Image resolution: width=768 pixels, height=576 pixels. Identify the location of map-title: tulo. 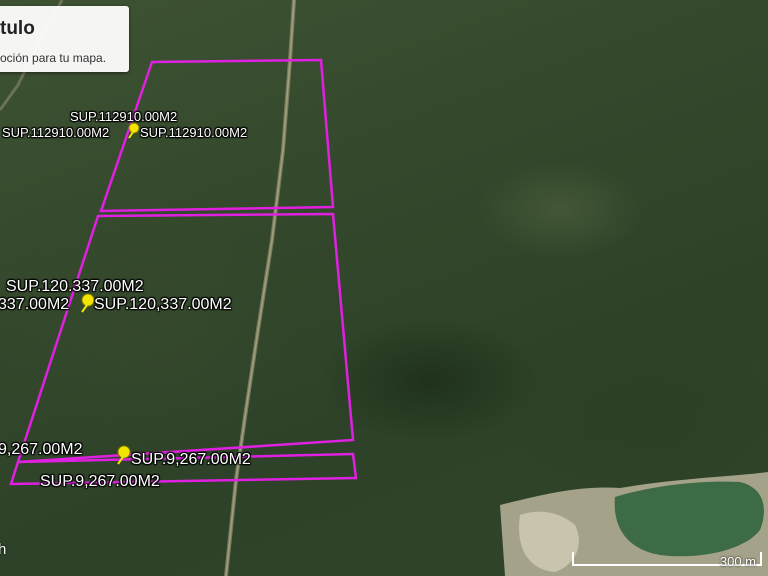
(17, 28).